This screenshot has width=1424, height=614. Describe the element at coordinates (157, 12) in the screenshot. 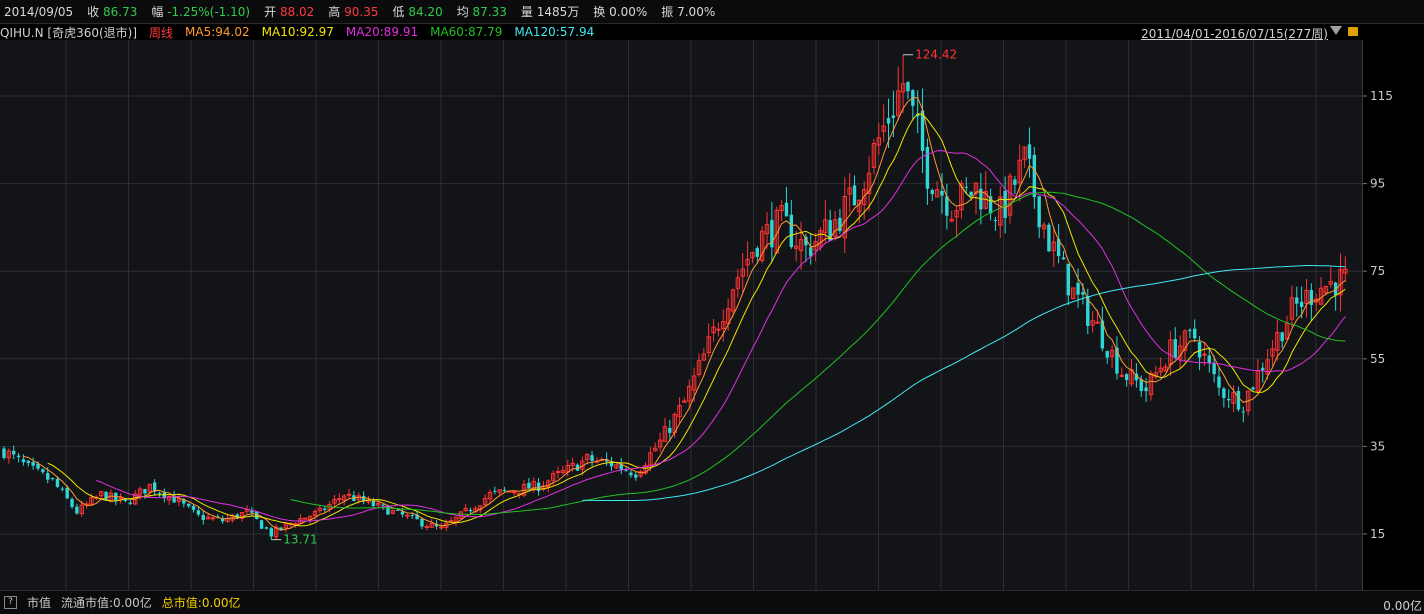

I see `change-label: 幅` at that location.